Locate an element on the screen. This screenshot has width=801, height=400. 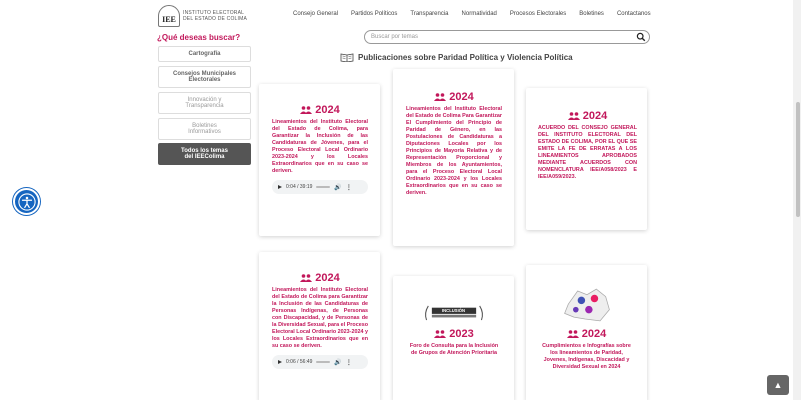
logo-text: INSTITUTO ELECTORAL DEL ESTADO DE COLIMA is located at coordinates (215, 16).